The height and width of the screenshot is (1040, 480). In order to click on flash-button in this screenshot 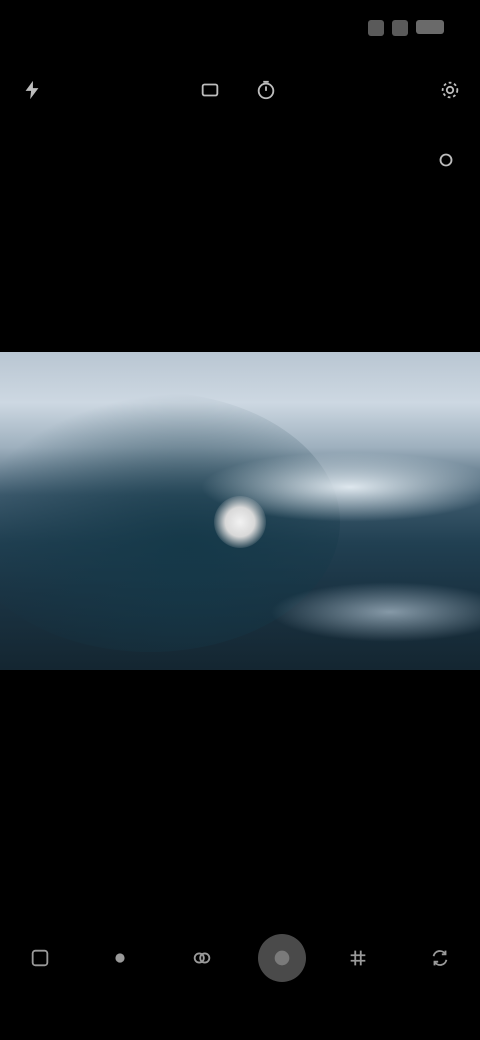, I will do `click(32, 90)`.